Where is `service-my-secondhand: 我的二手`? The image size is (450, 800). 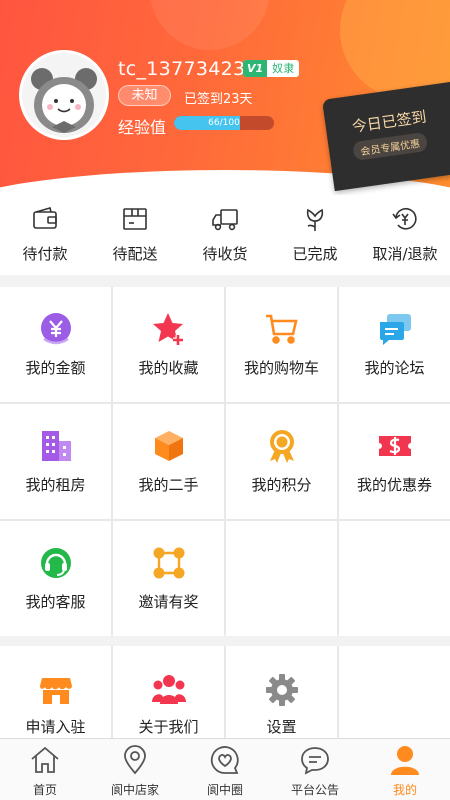
service-my-secondhand: 我的二手 is located at coordinates (168, 461).